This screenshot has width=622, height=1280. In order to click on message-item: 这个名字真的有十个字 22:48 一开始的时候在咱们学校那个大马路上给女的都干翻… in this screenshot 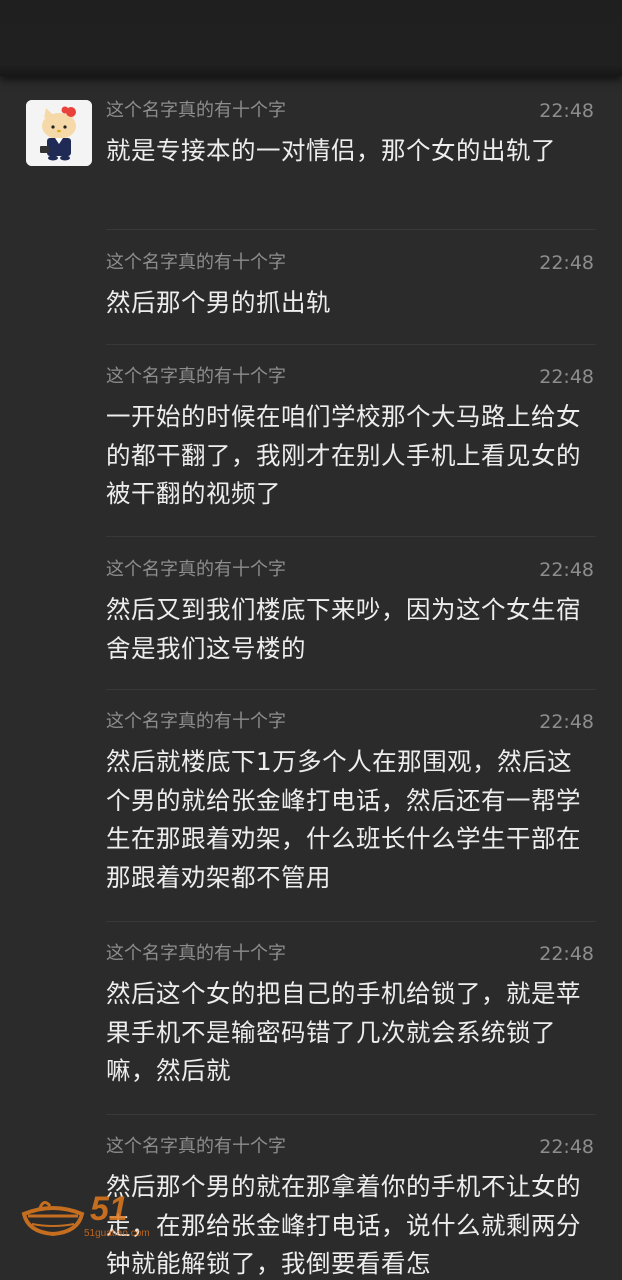, I will do `click(351, 439)`.